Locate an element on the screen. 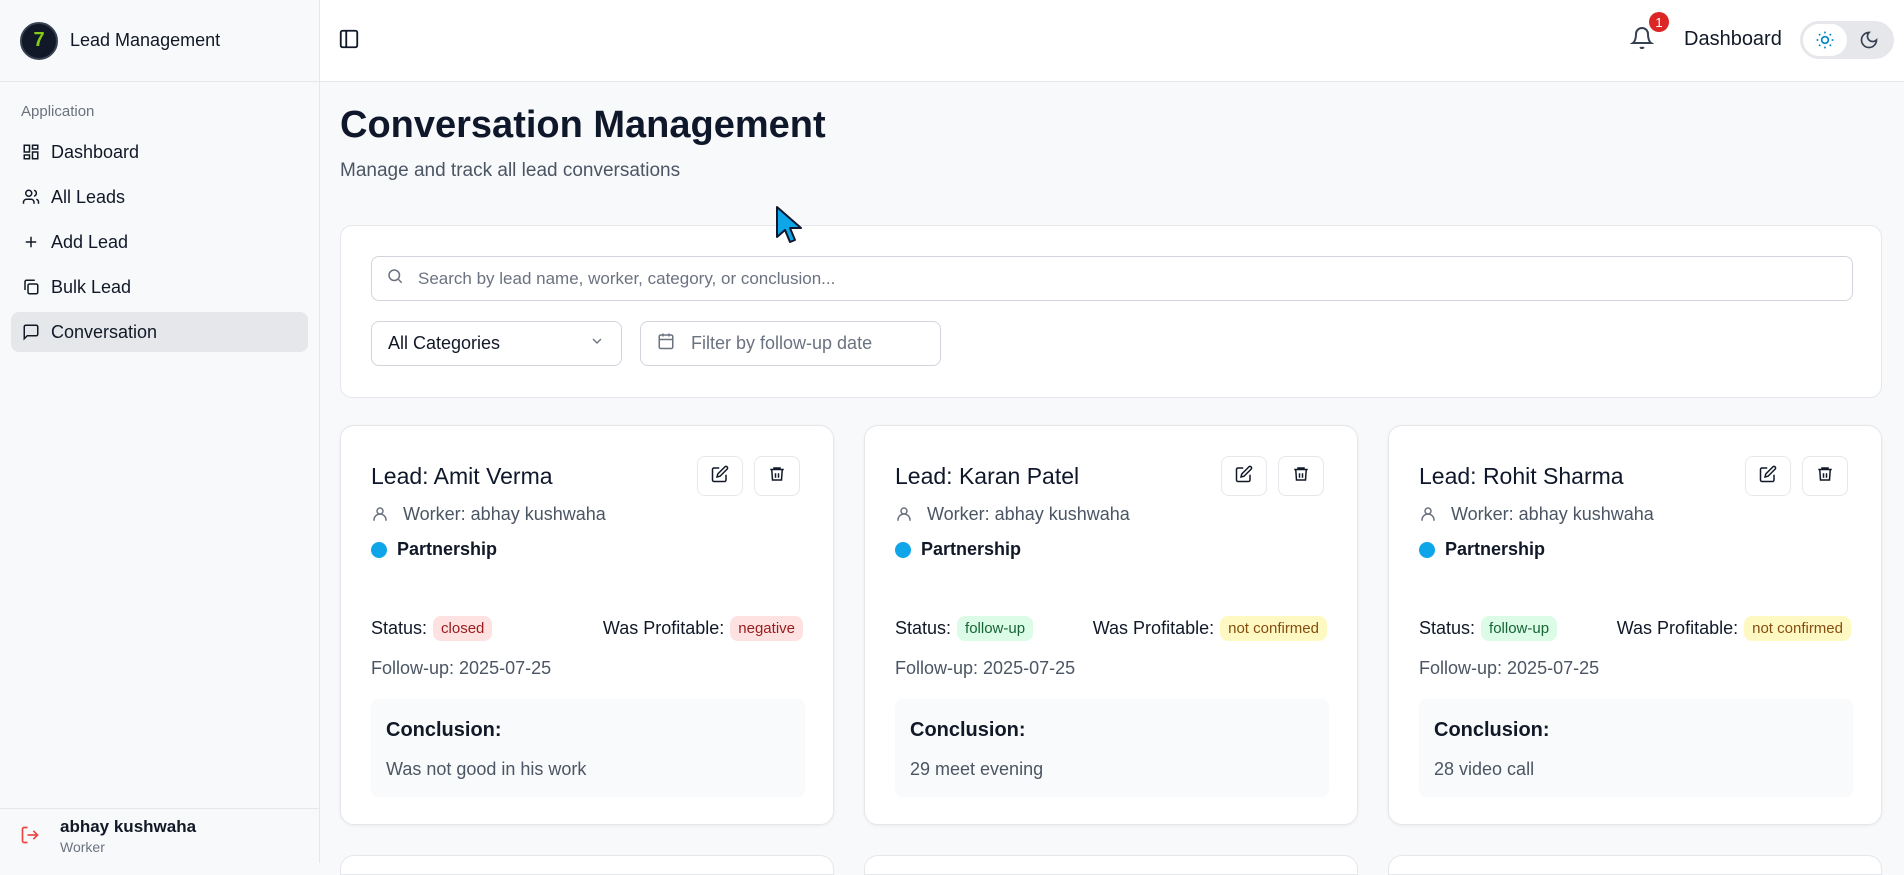 This screenshot has height=875, width=1904. page-title: Conversation Management is located at coordinates (583, 125).